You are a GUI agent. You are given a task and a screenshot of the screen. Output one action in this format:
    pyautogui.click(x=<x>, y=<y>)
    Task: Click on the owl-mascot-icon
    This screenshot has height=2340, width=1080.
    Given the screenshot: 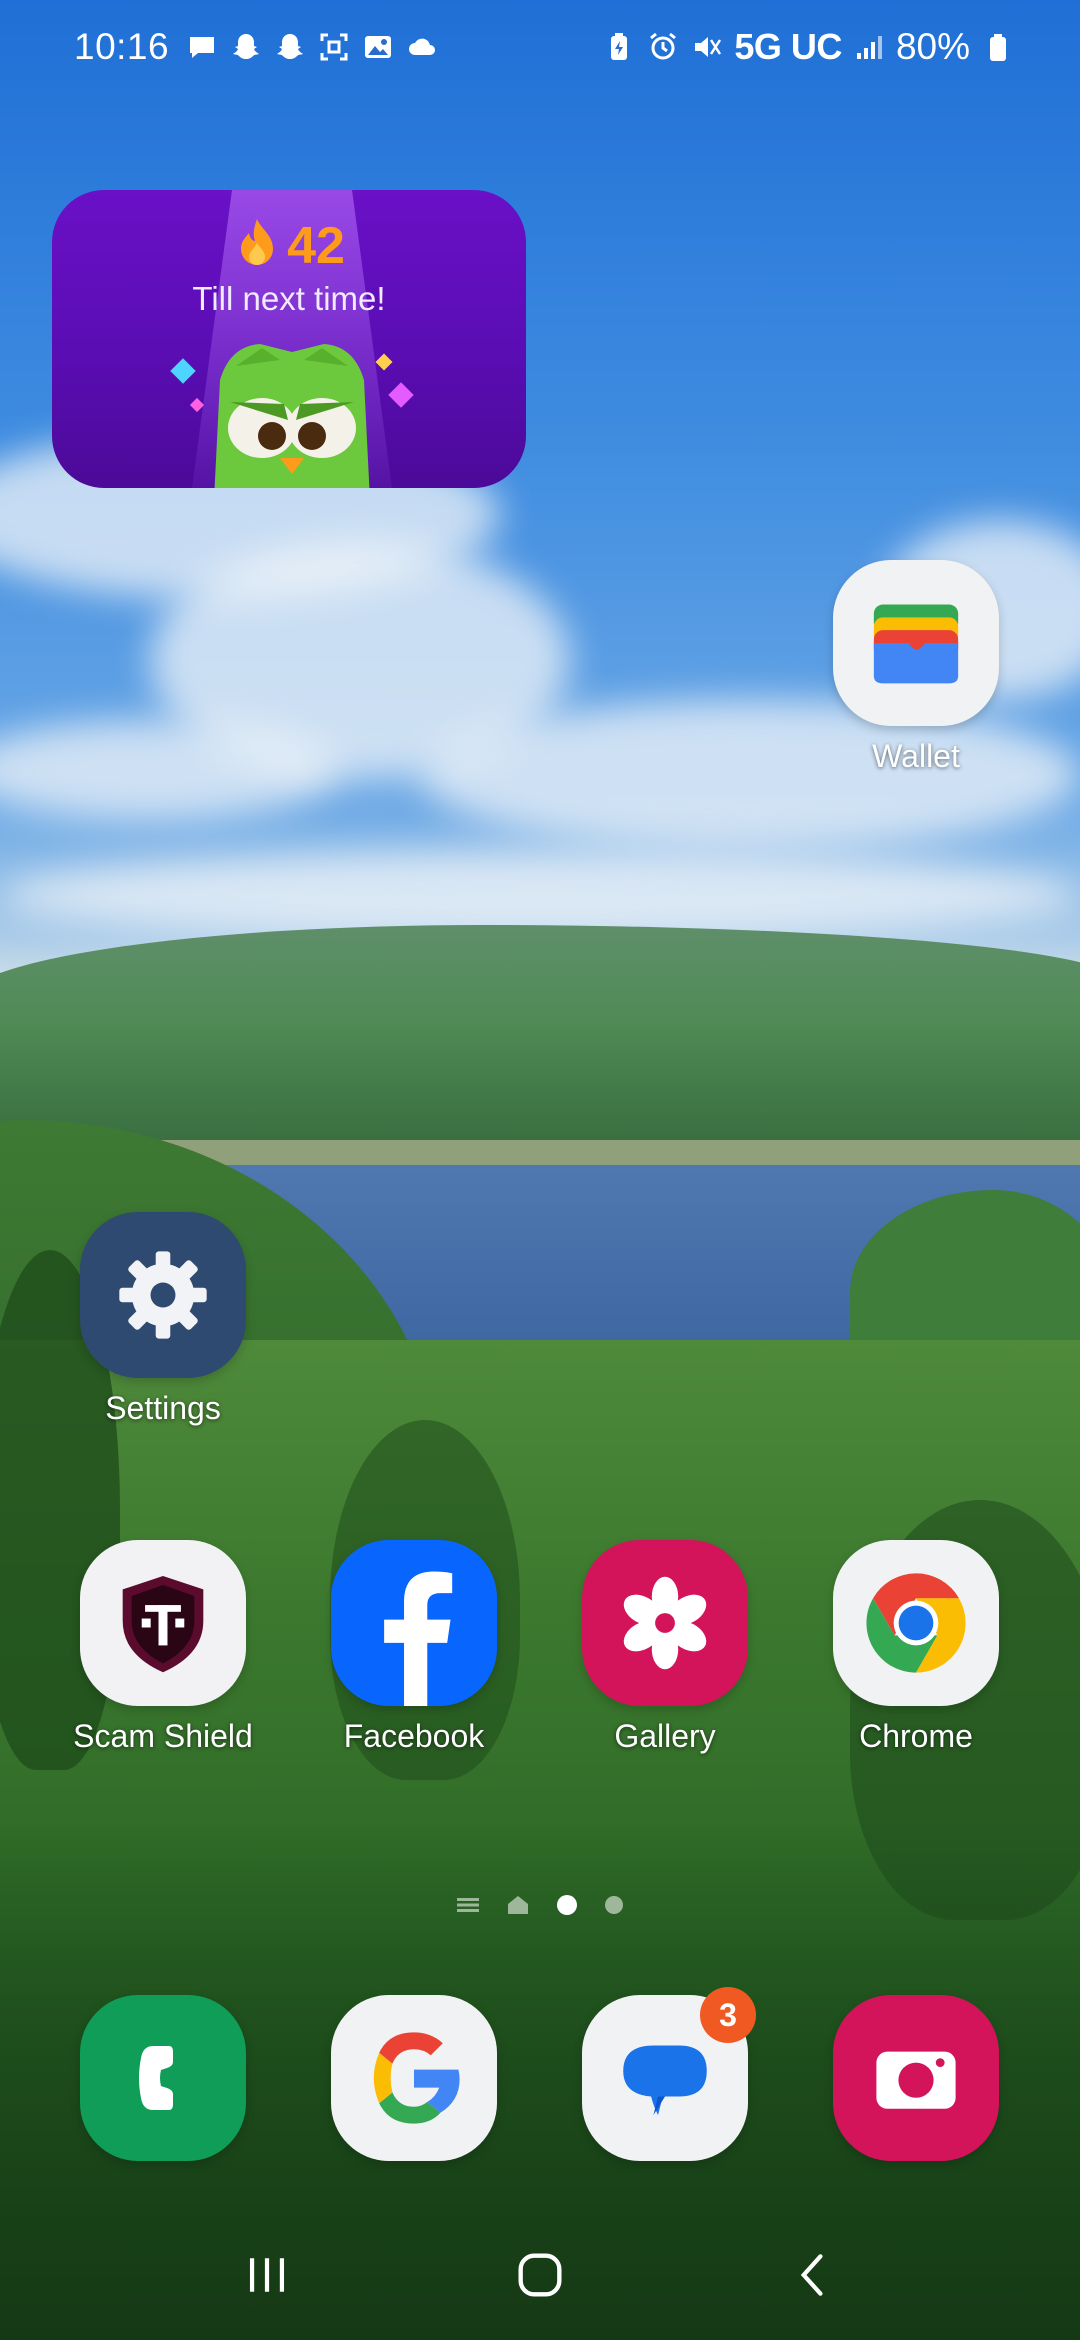 What is the action you would take?
    pyautogui.click(x=292, y=416)
    